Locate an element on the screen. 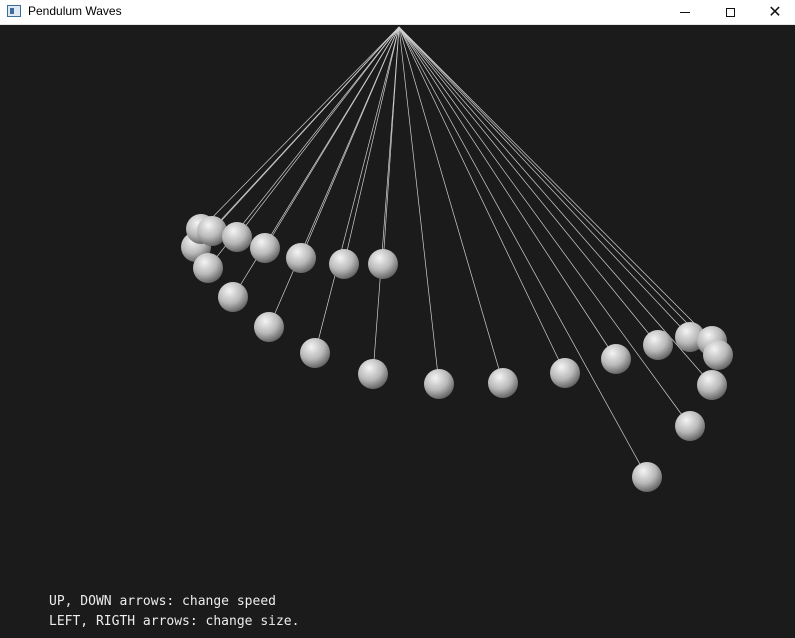  minimize-icon is located at coordinates (685, 12).